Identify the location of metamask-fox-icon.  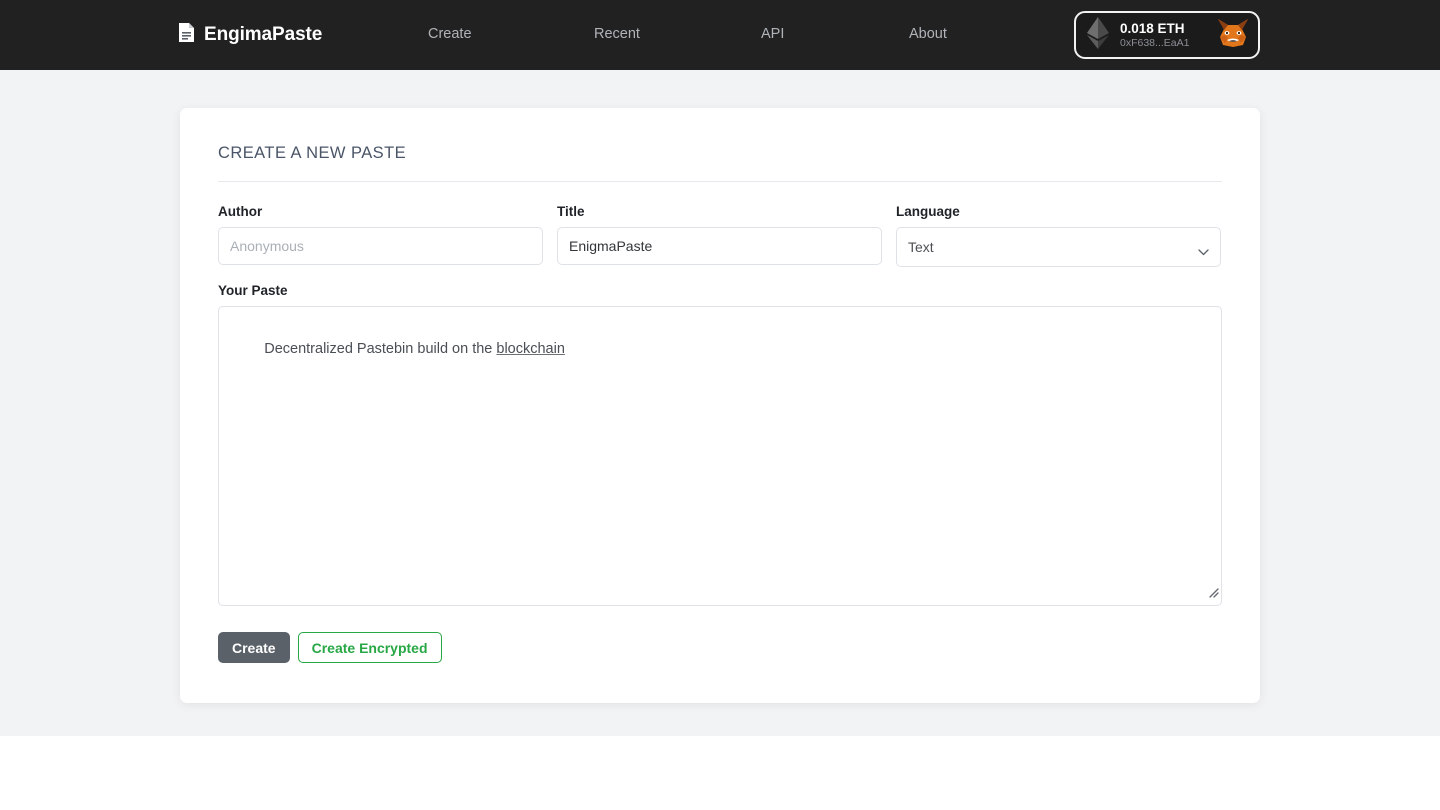
(1233, 35).